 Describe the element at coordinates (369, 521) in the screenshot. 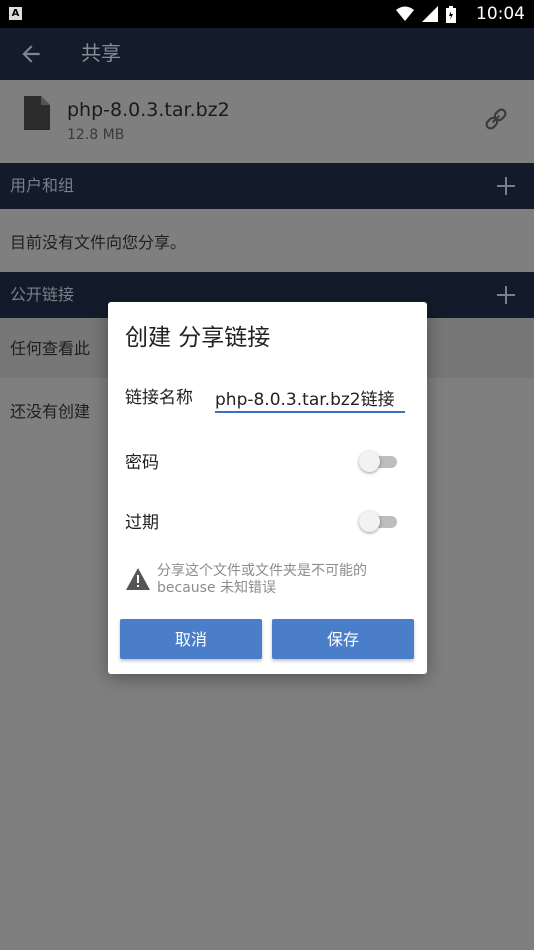

I see `expiry-toggle-thumb` at that location.